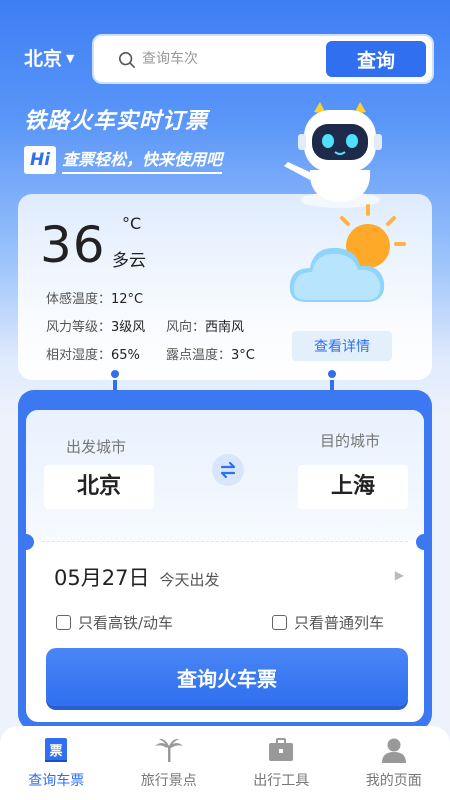 Image resolution: width=450 pixels, height=800 pixels. I want to click on swap-icon, so click(228, 470).